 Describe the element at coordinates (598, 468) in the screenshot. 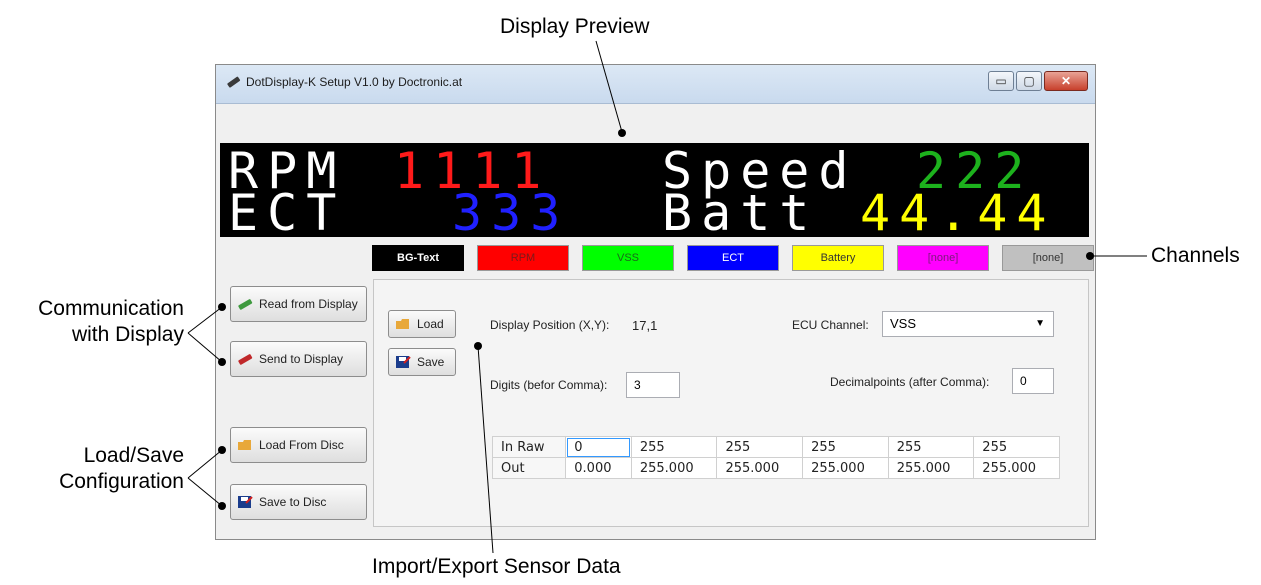

I see `table-cell: 0.000` at that location.